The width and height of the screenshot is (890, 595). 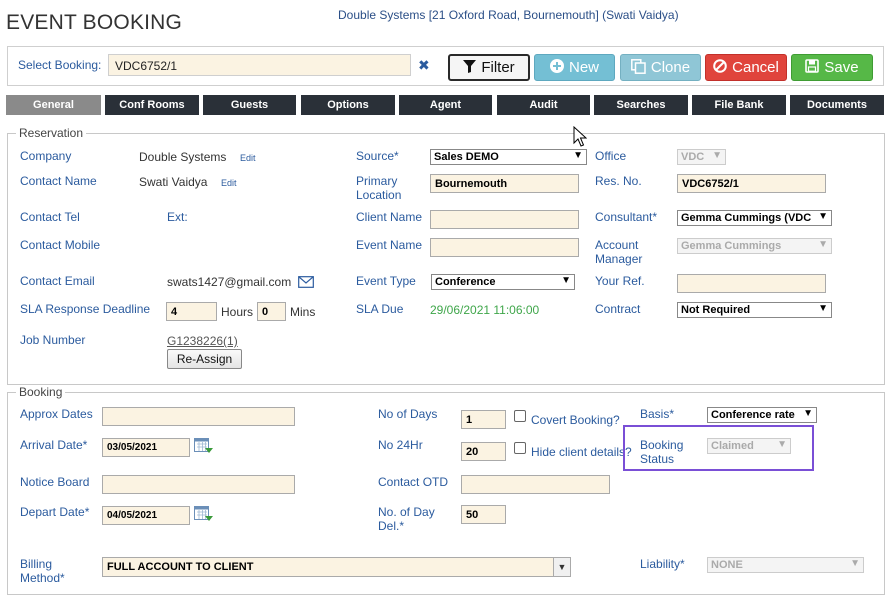 I want to click on primary-location-label-1: Primary, so click(x=377, y=181).